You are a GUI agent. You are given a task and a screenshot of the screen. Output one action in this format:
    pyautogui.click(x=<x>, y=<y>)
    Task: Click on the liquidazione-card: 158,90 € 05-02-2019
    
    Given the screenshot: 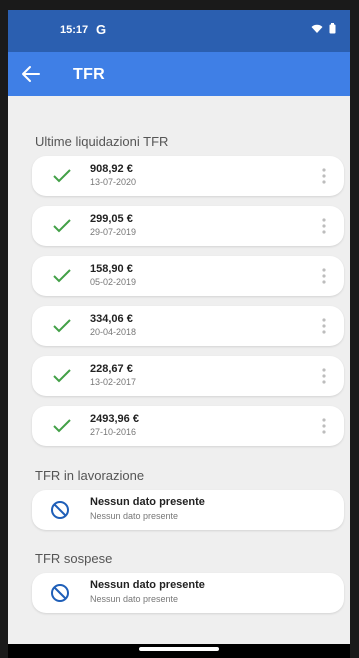 What is the action you would take?
    pyautogui.click(x=188, y=276)
    